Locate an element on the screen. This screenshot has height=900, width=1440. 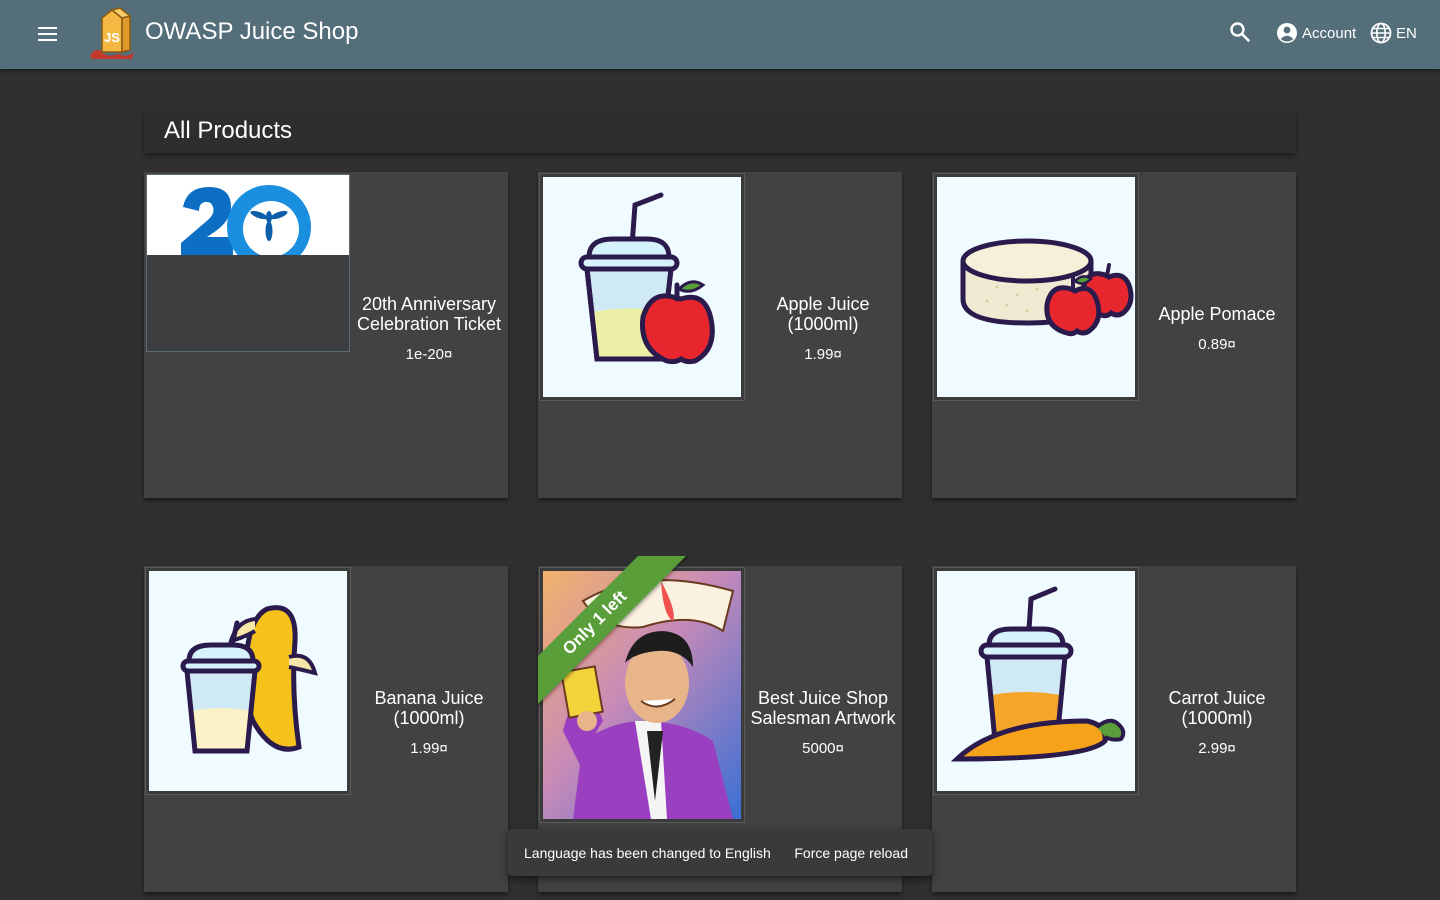
product-card: Carrot Juice (1000ml) 2.99¤ is located at coordinates (1114, 729).